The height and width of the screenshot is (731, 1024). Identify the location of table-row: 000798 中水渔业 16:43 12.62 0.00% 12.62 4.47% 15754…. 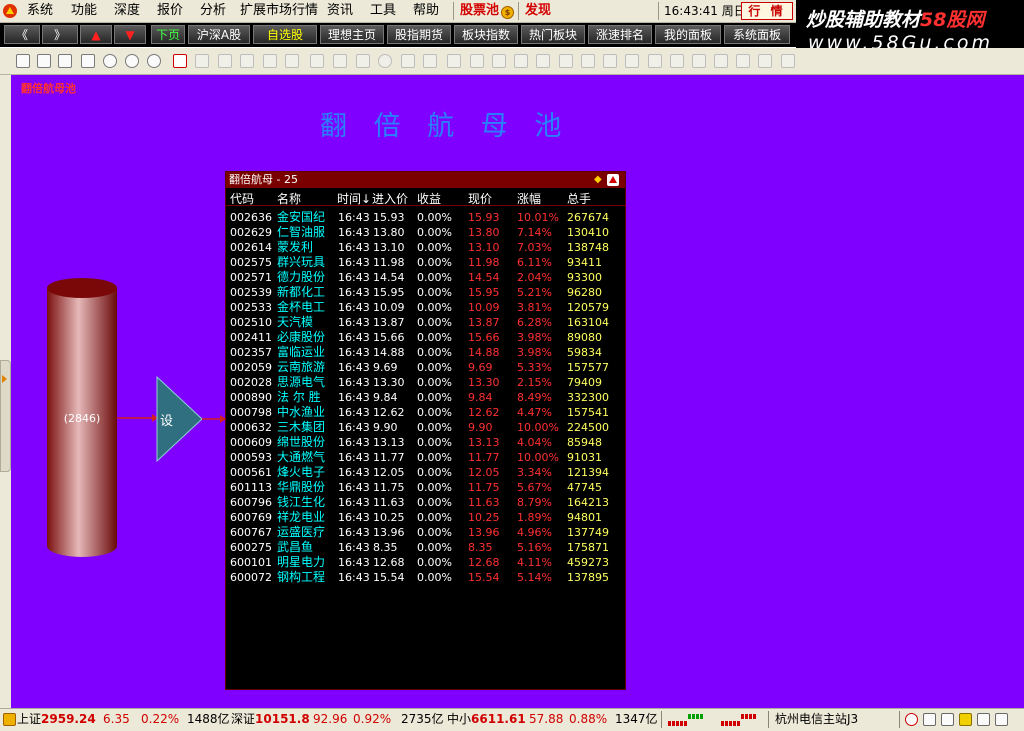
(425, 412).